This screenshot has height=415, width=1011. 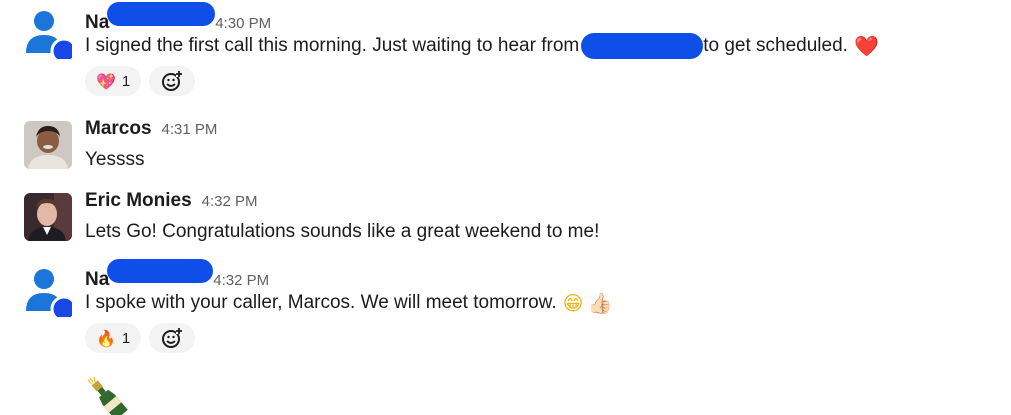 I want to click on fire-emoji: 🔥, so click(x=106, y=338).